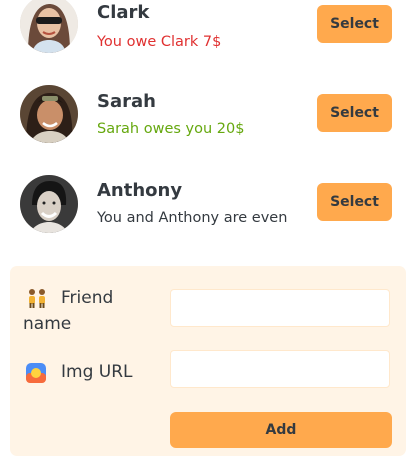  I want to click on friend-name: Anthony, so click(140, 190).